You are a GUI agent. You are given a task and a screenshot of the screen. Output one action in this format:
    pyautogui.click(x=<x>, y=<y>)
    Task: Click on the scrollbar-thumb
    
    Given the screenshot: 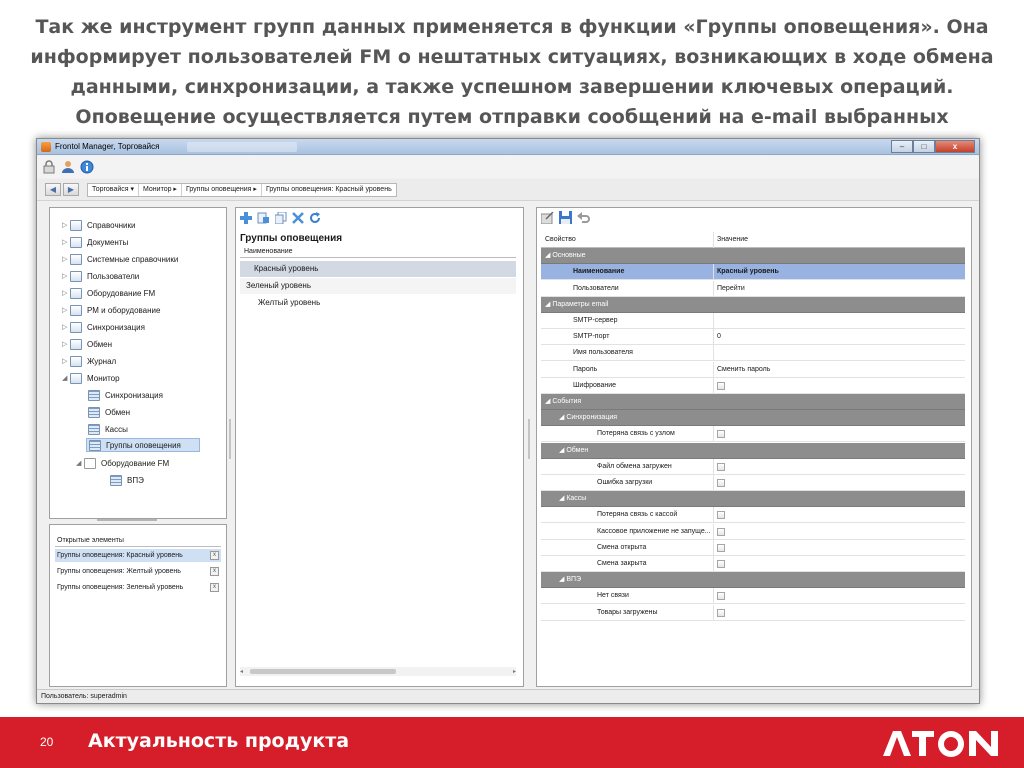 What is the action you would take?
    pyautogui.click(x=323, y=671)
    